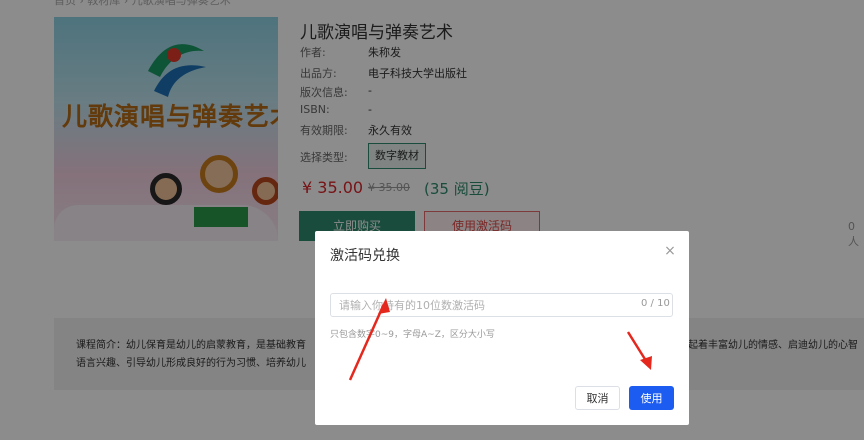  Describe the element at coordinates (501, 305) in the screenshot. I see `activation-code-input` at that location.